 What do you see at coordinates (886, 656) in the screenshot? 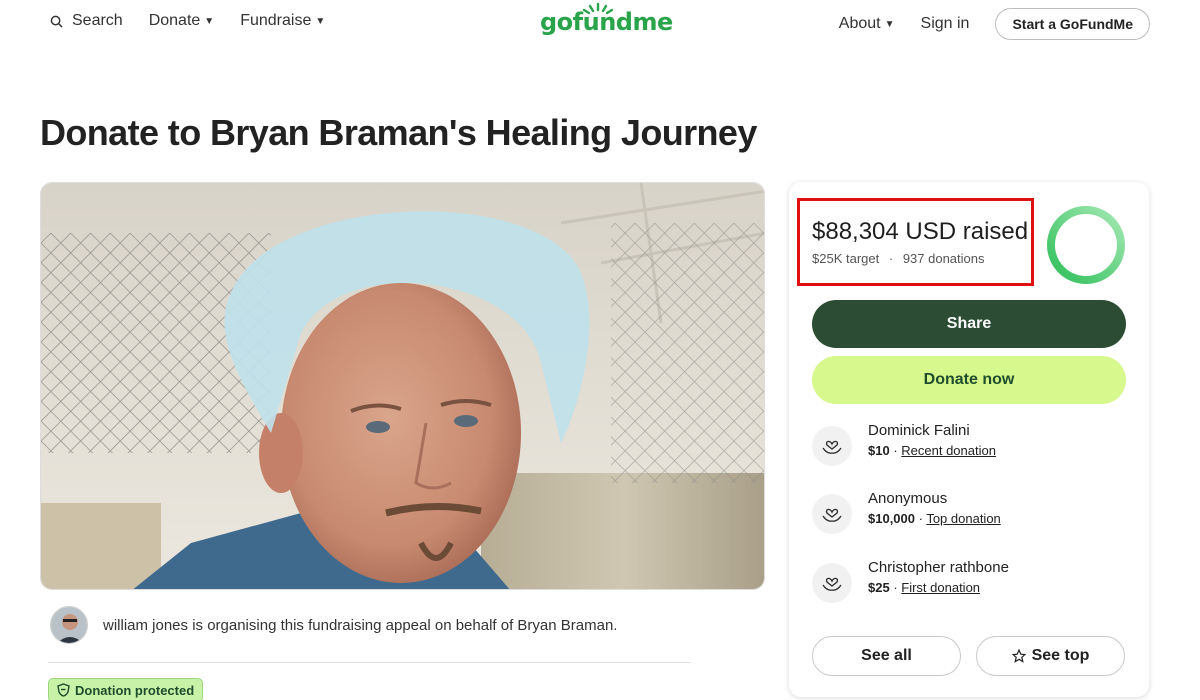
I see `see-all-button: See all` at bounding box center [886, 656].